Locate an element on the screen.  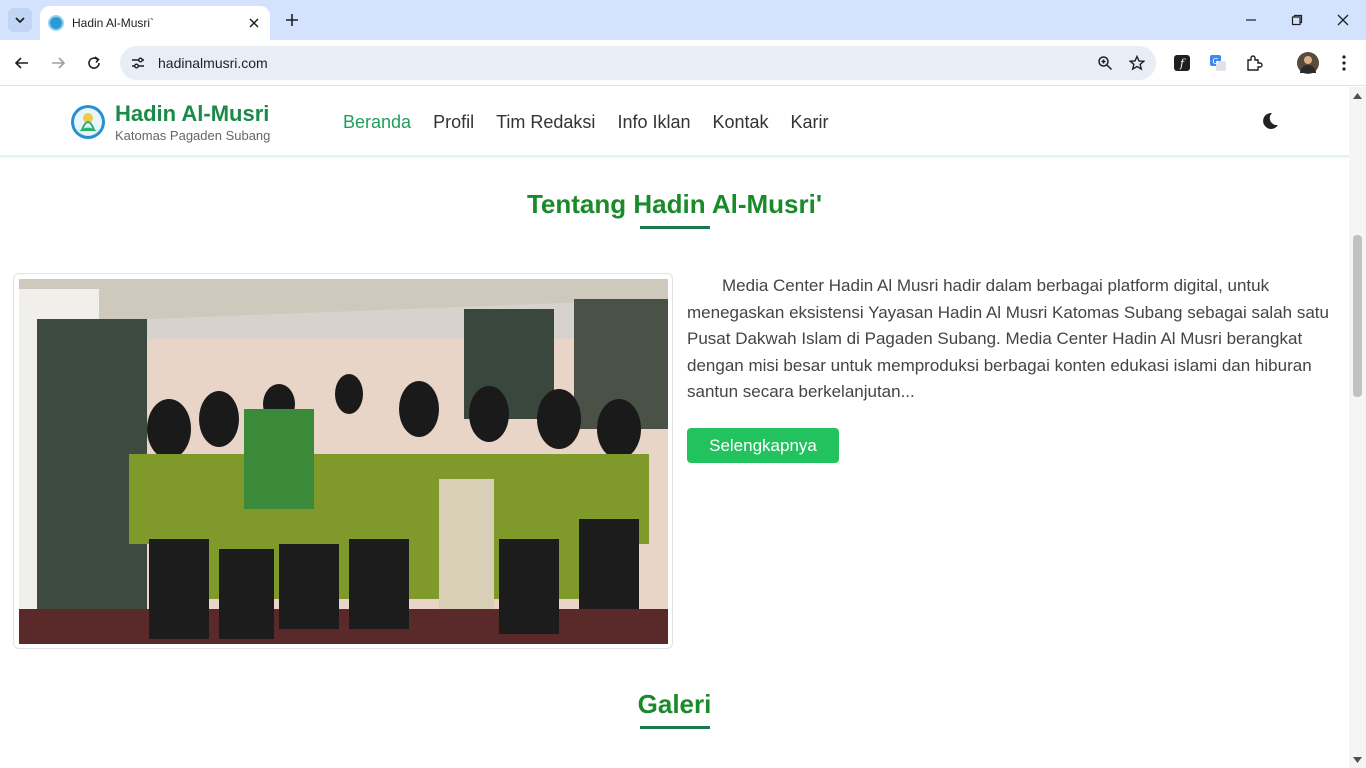
profile-avatar is located at coordinates (1308, 63).